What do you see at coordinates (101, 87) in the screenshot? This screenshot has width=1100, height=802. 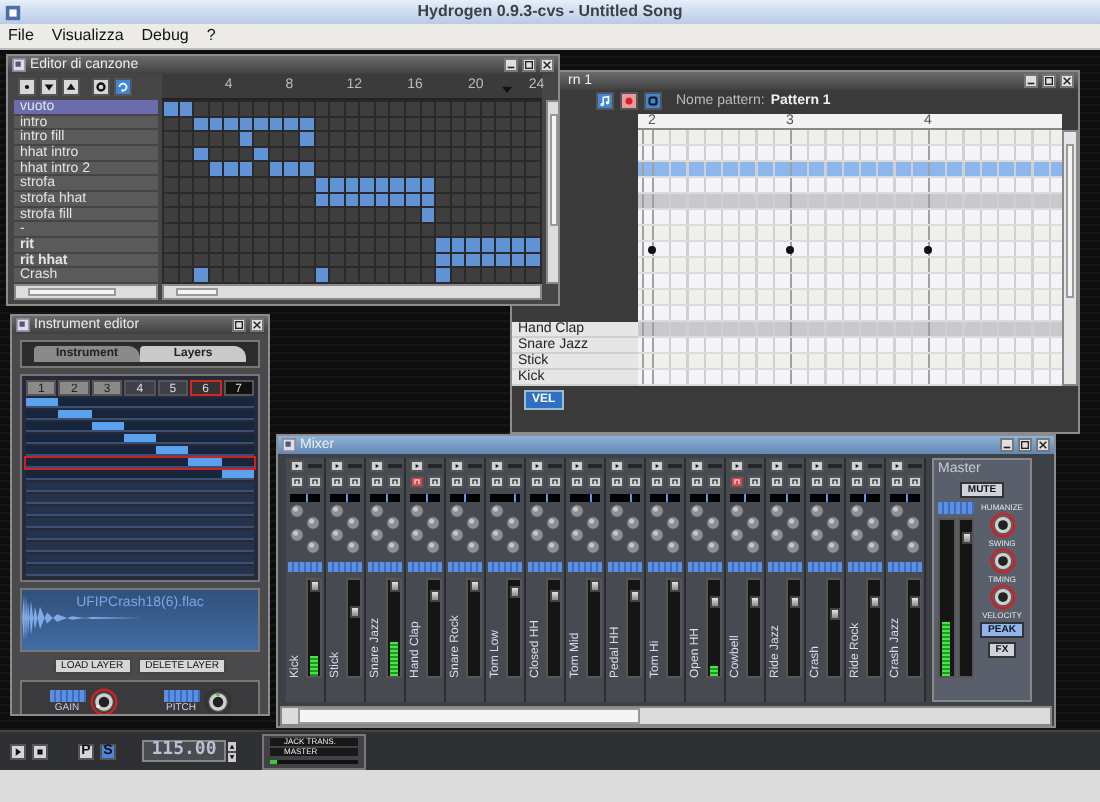 I see `ring-button` at bounding box center [101, 87].